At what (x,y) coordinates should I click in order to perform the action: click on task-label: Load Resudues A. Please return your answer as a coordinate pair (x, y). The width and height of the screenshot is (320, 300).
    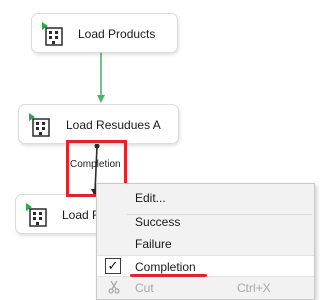
    Looking at the image, I should click on (113, 125).